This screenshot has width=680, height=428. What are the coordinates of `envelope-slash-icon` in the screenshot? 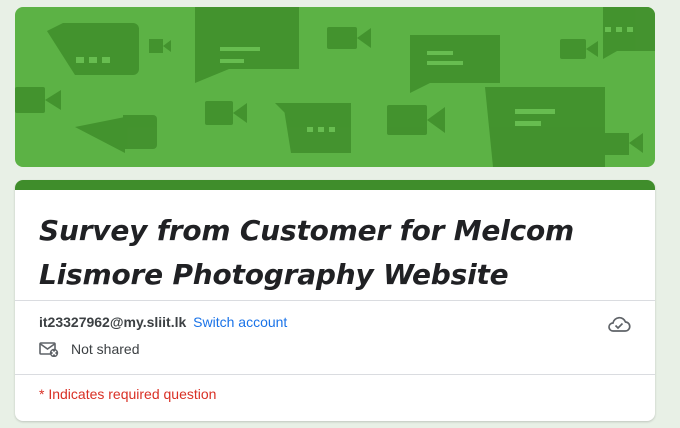 It's located at (49, 349).